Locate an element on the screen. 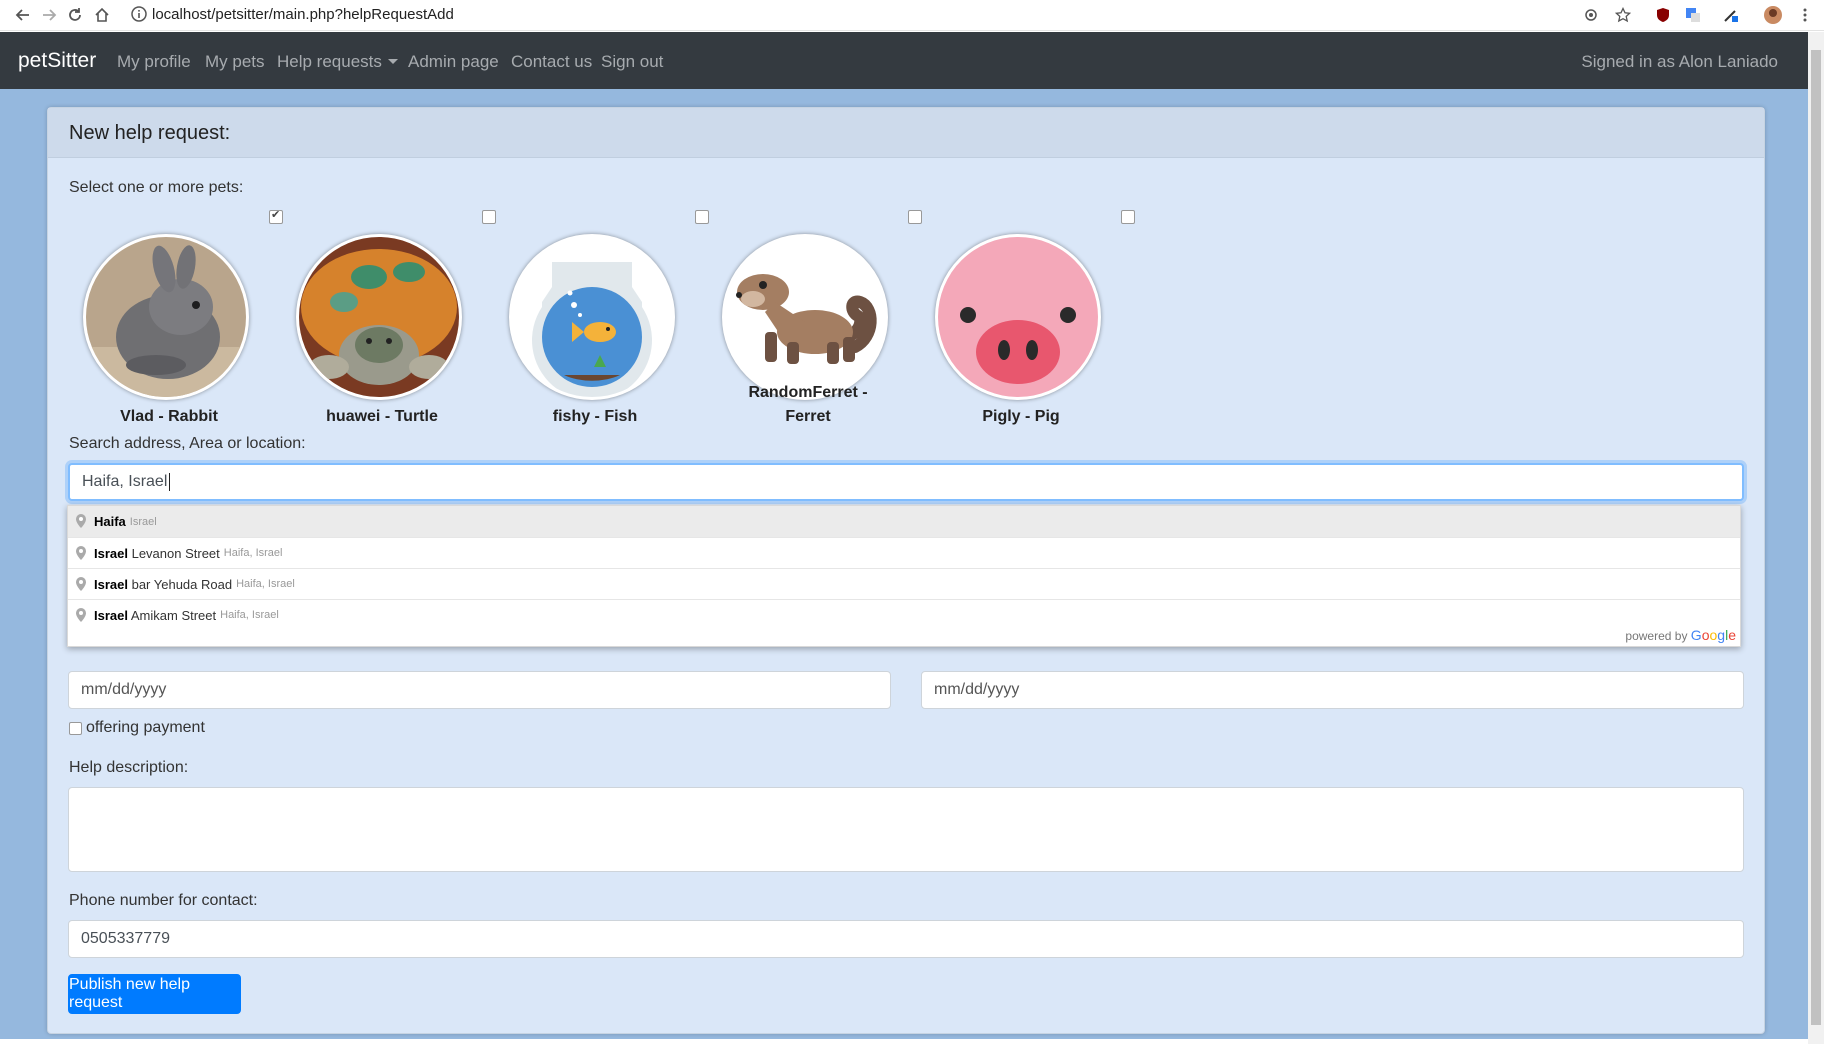 The height and width of the screenshot is (1044, 1824). autocomplete-rest: Amikam Street is located at coordinates (172, 615).